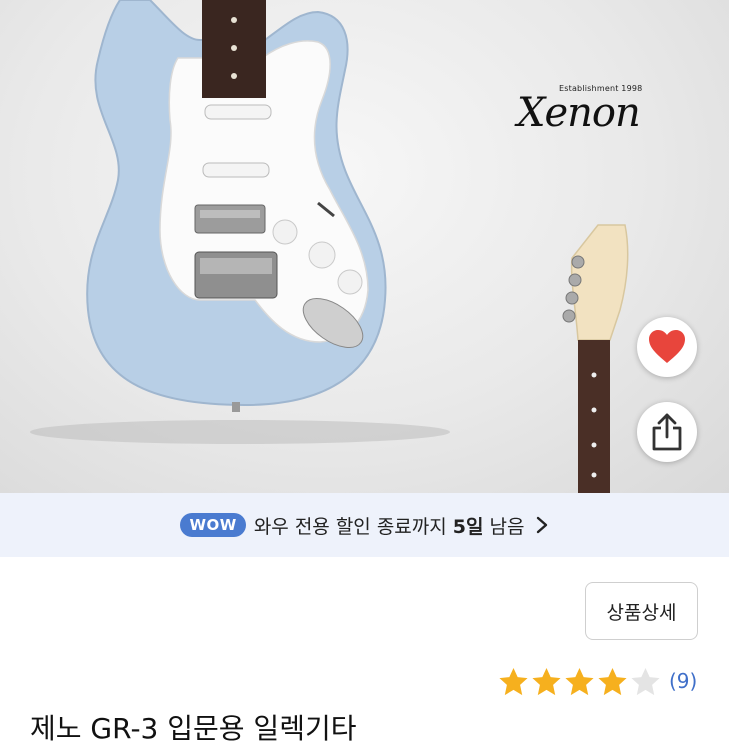 Image resolution: width=729 pixels, height=747 pixels. I want to click on promo-days: 5일, so click(468, 526).